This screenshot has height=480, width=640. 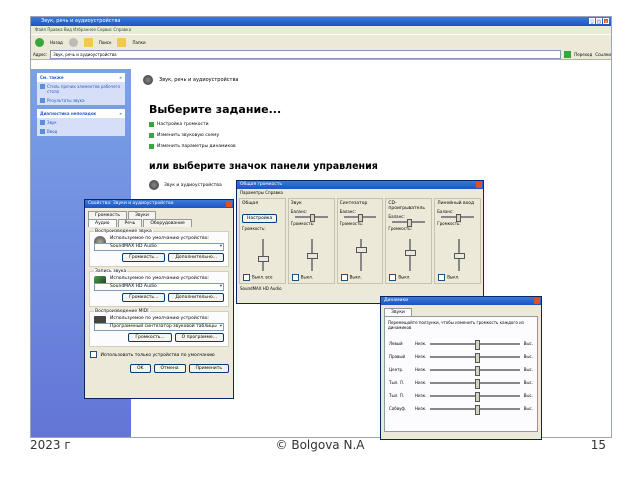 I want to click on see-also-item: Стиль прочих элементов рабочего стола, so click(x=81, y=89).